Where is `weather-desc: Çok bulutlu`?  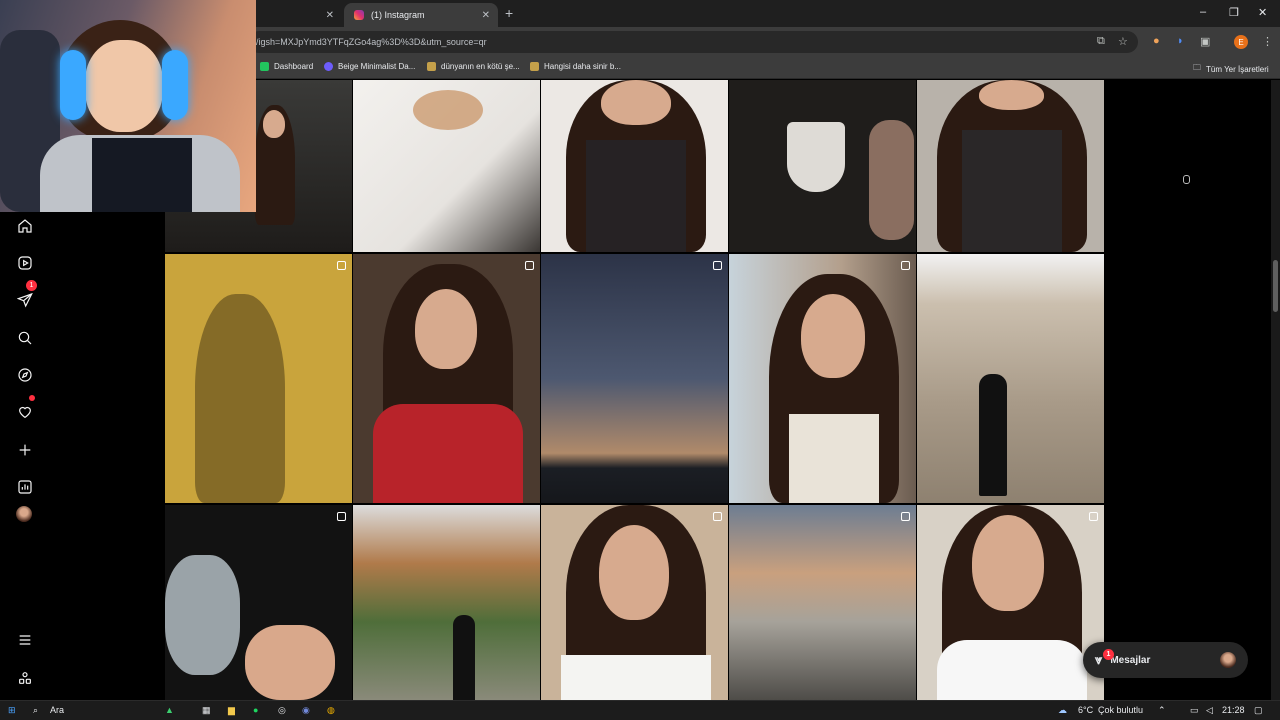
weather-desc: Çok bulutlu is located at coordinates (1121, 710).